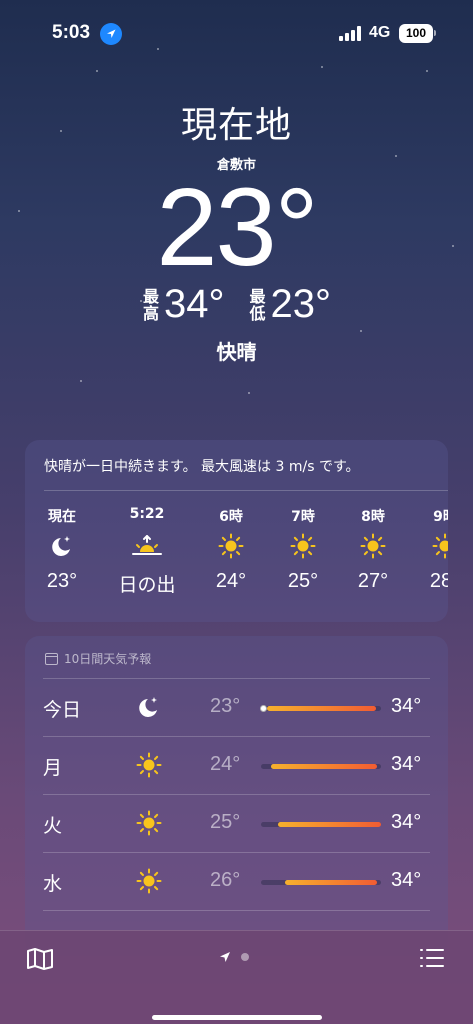  I want to click on daily-row: 火 25° 34°, so click(236, 824).